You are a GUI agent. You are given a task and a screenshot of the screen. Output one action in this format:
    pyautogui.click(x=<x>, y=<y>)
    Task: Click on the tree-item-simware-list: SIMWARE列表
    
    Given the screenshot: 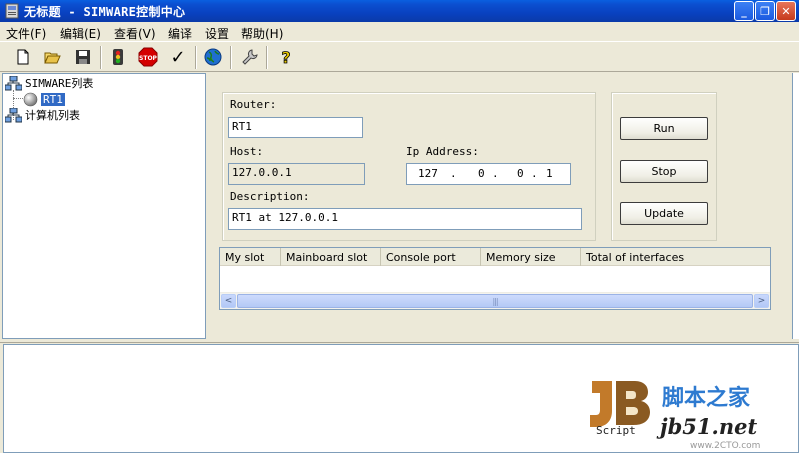 What is the action you would take?
    pyautogui.click(x=49, y=83)
    